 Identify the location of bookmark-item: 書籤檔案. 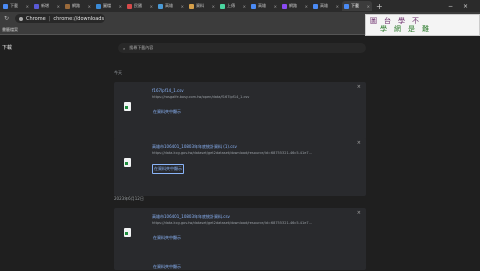
(10, 30).